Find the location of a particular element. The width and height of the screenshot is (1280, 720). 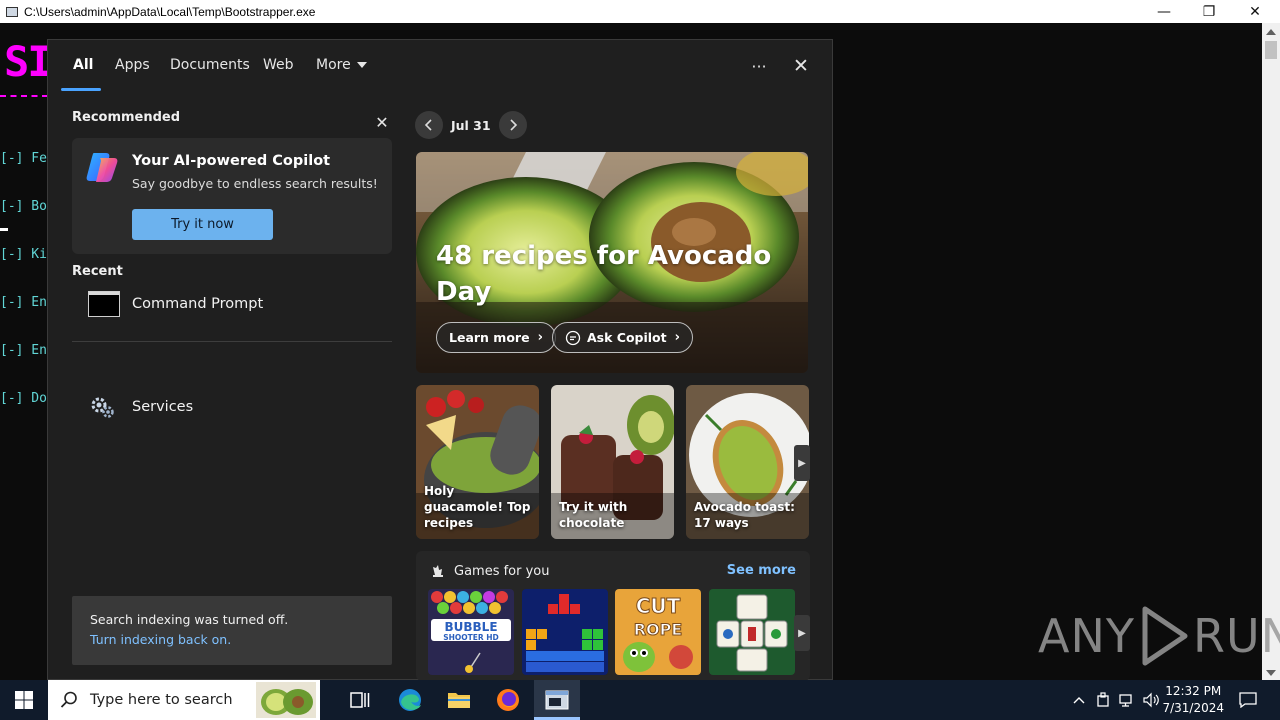

see-more-link: See more is located at coordinates (761, 570).